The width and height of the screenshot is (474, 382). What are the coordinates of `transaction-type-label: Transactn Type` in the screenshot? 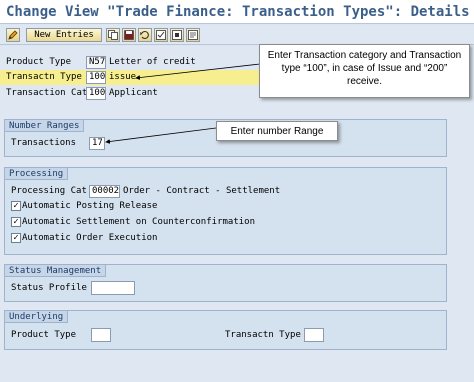 It's located at (44, 77).